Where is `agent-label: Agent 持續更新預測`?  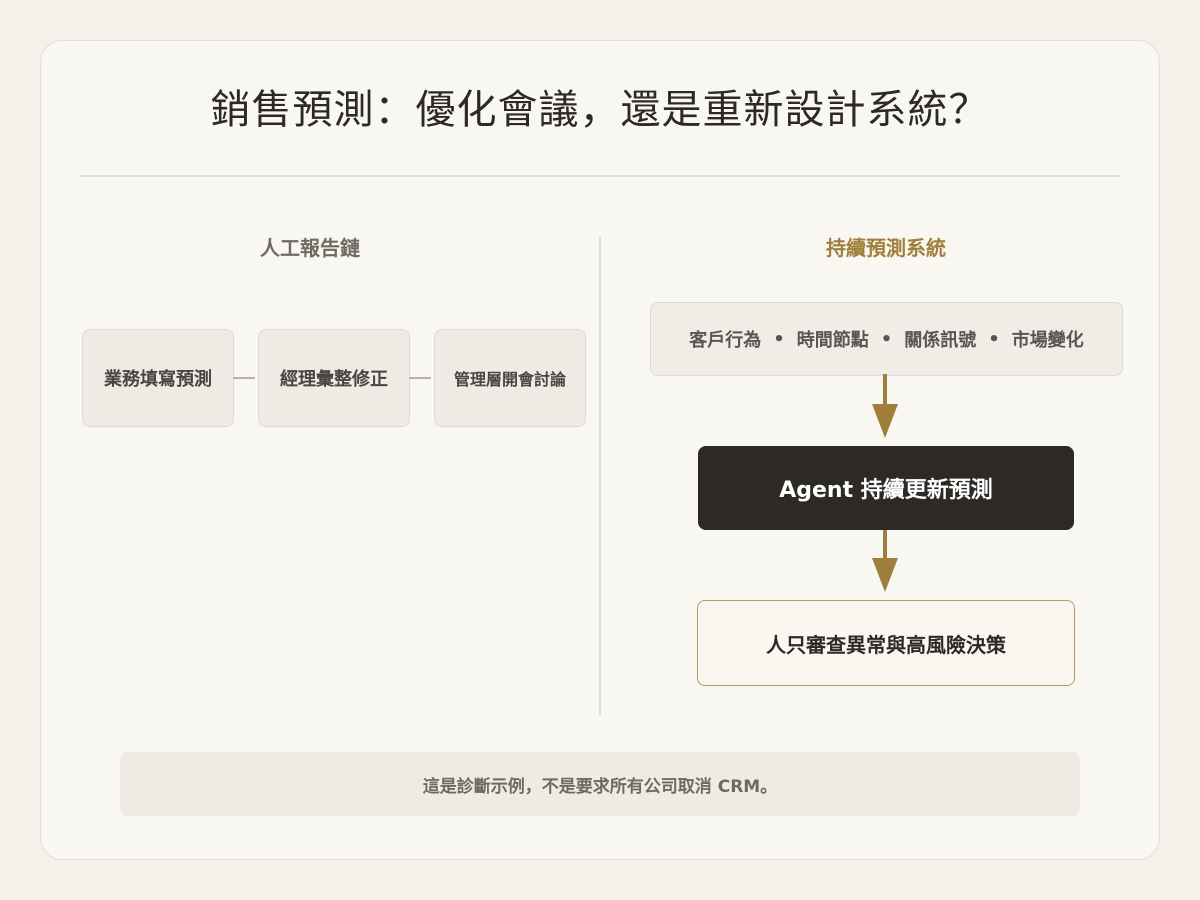 agent-label: Agent 持續更新預測 is located at coordinates (886, 490).